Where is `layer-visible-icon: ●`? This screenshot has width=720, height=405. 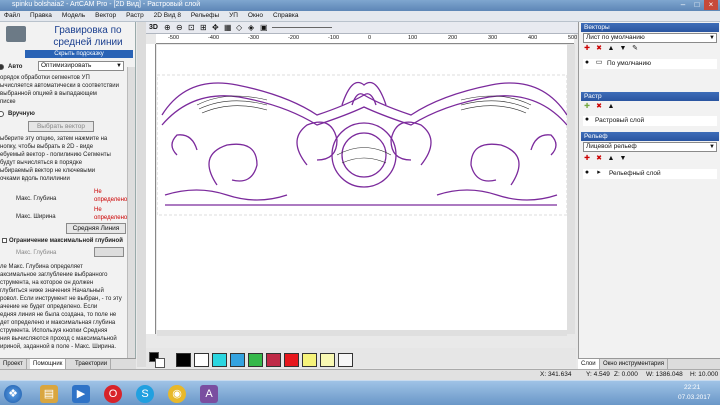 layer-visible-icon: ● is located at coordinates (587, 63).